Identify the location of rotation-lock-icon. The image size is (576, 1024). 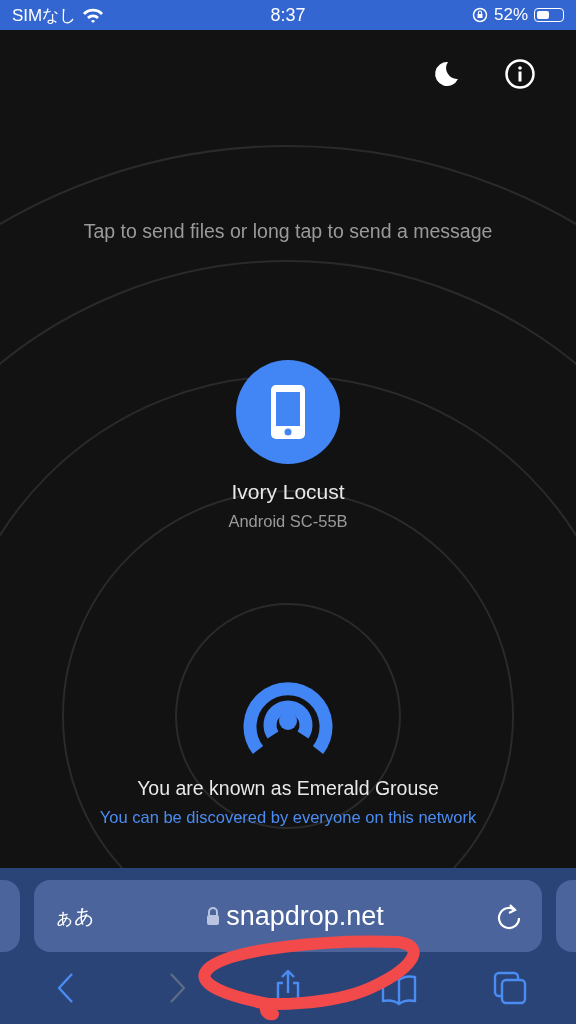
(479, 15).